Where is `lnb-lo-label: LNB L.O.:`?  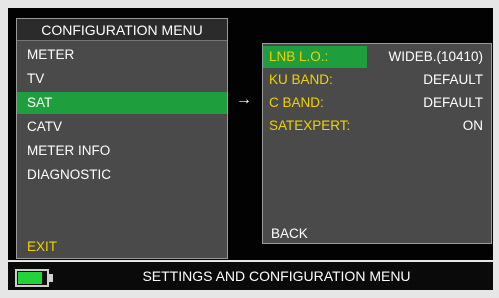
lnb-lo-label: LNB L.O.: is located at coordinates (315, 57).